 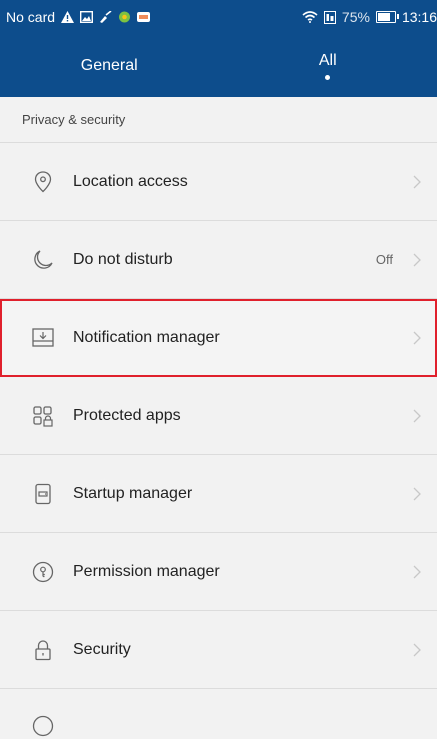 I want to click on settings-item-do-not-disturb: Do not disturb Off, so click(x=218, y=260).